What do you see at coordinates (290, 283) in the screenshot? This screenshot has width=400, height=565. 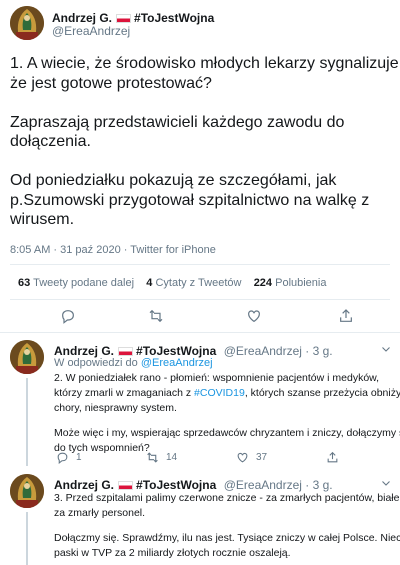 I see `likes-stat: 224 Polubienia` at bounding box center [290, 283].